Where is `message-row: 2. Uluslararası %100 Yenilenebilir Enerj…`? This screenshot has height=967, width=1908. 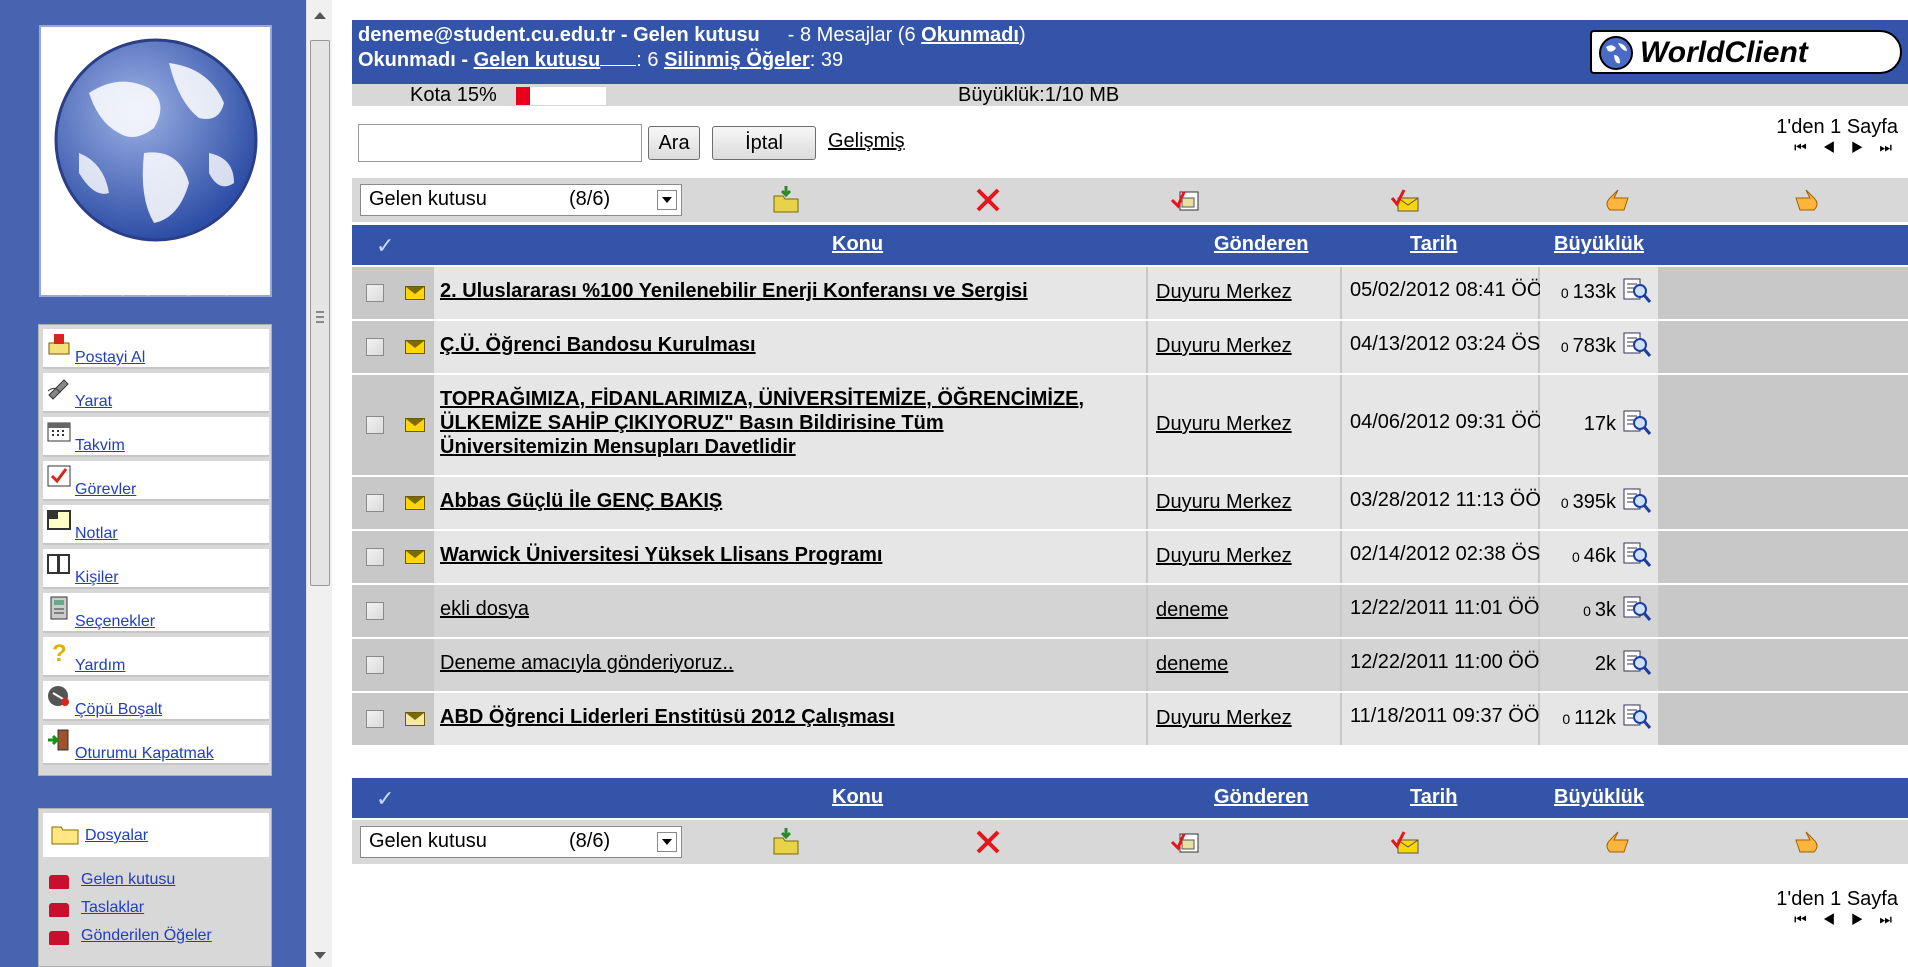
message-row: 2. Uluslararası %100 Yenilenebilir Enerj… is located at coordinates (1130, 293).